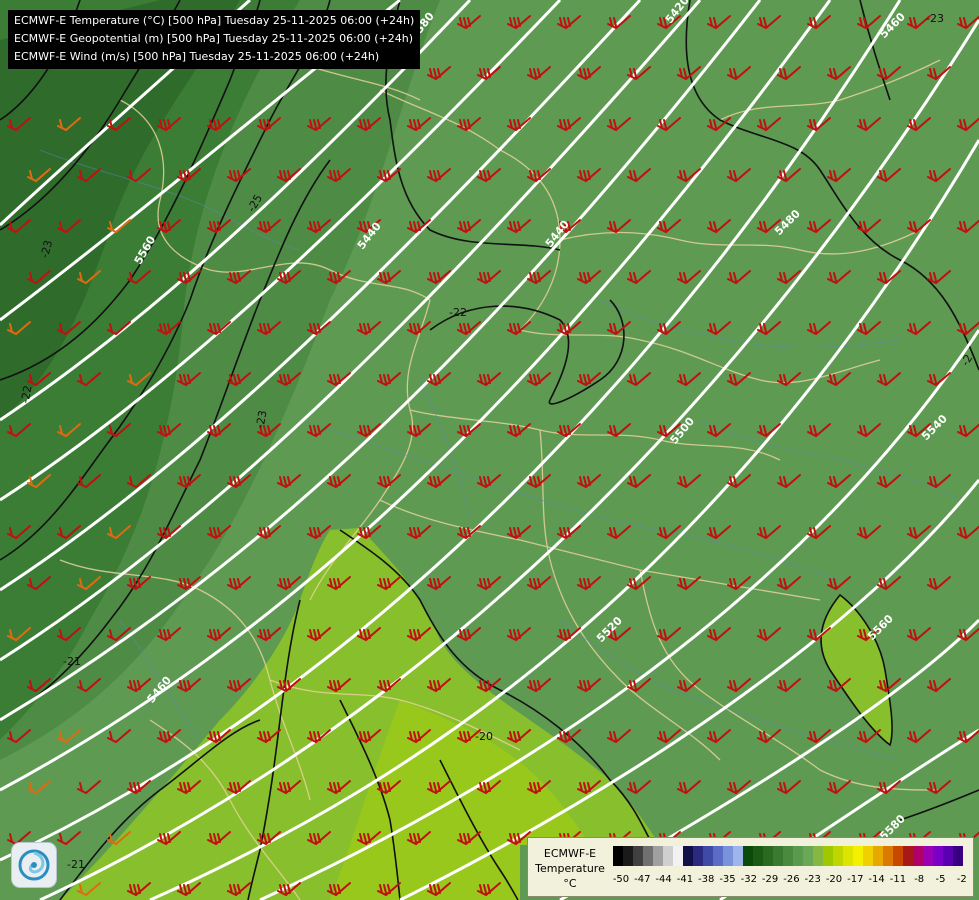 This screenshot has width=979, height=900. What do you see at coordinates (855, 879) in the screenshot?
I see `legend-tick: -17` at bounding box center [855, 879].